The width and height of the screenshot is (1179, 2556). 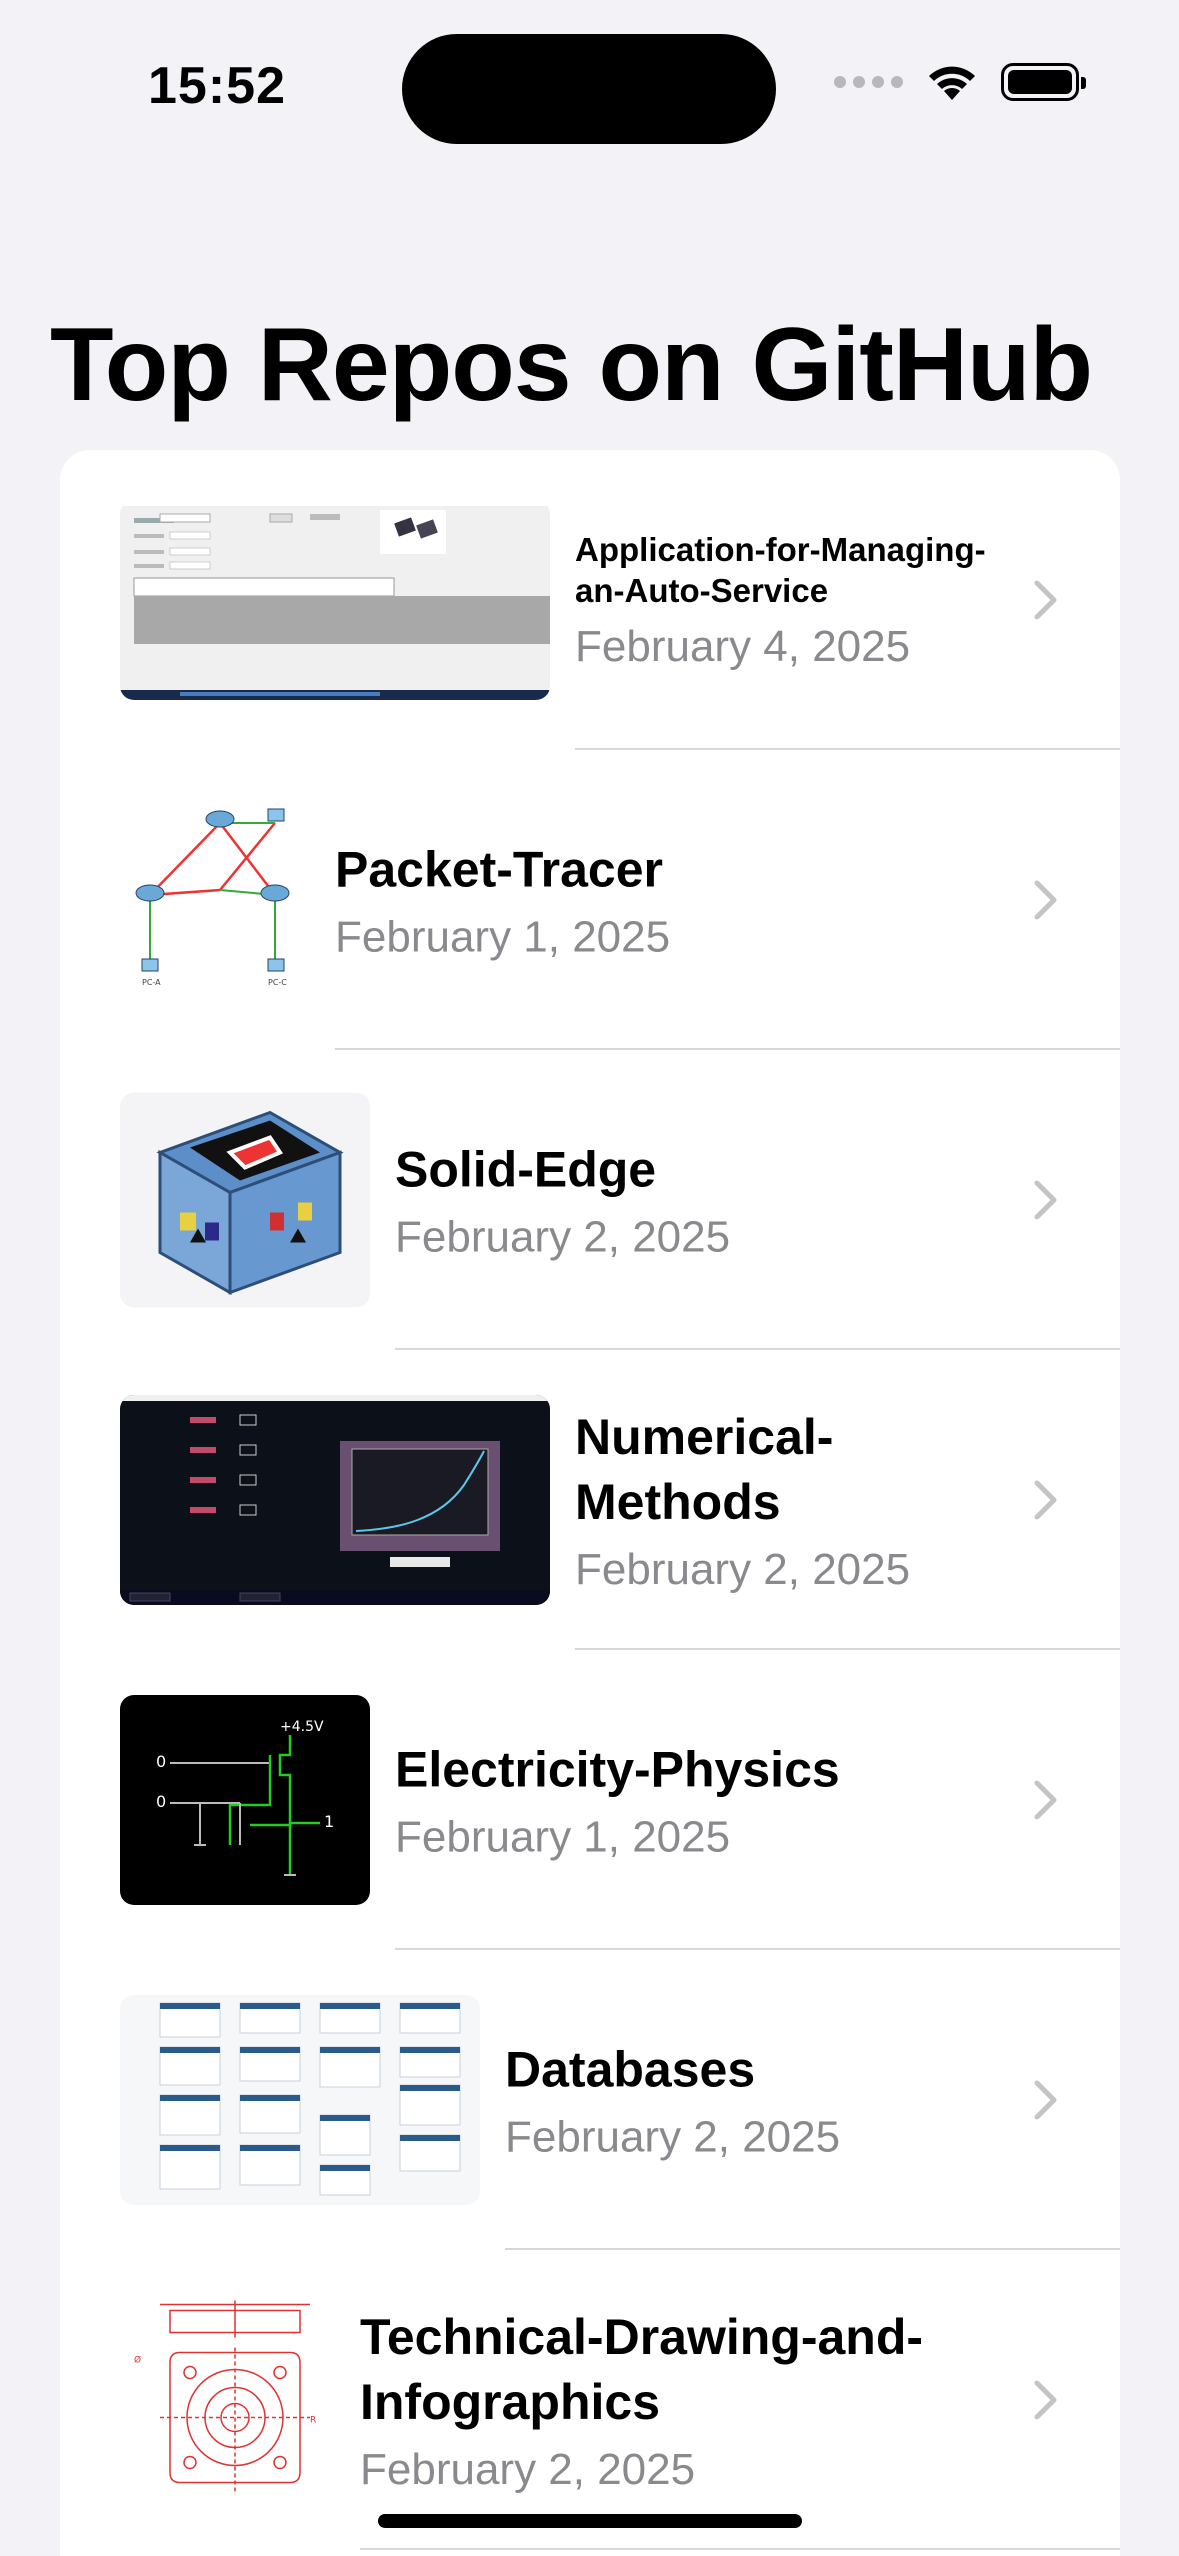 I want to click on signal-dots-icon, so click(x=868, y=82).